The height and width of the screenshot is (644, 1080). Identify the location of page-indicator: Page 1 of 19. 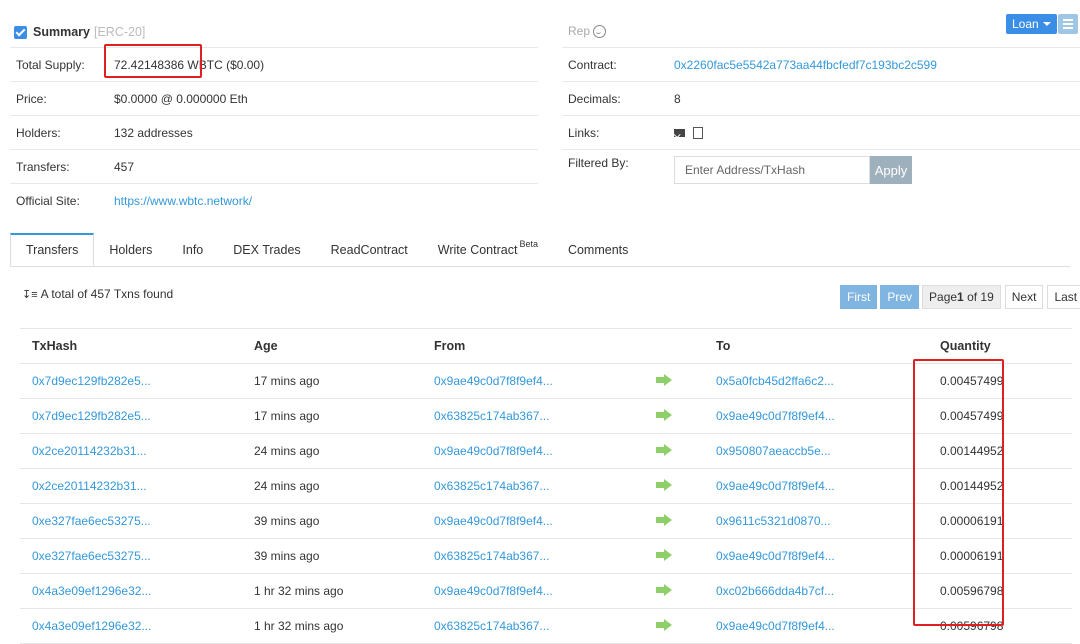
(961, 297).